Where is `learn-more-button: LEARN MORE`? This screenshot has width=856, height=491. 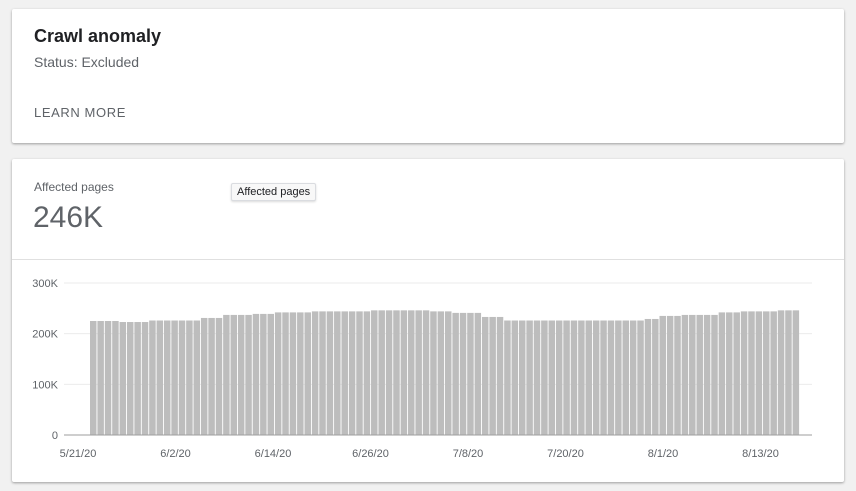 learn-more-button: LEARN MORE is located at coordinates (80, 112).